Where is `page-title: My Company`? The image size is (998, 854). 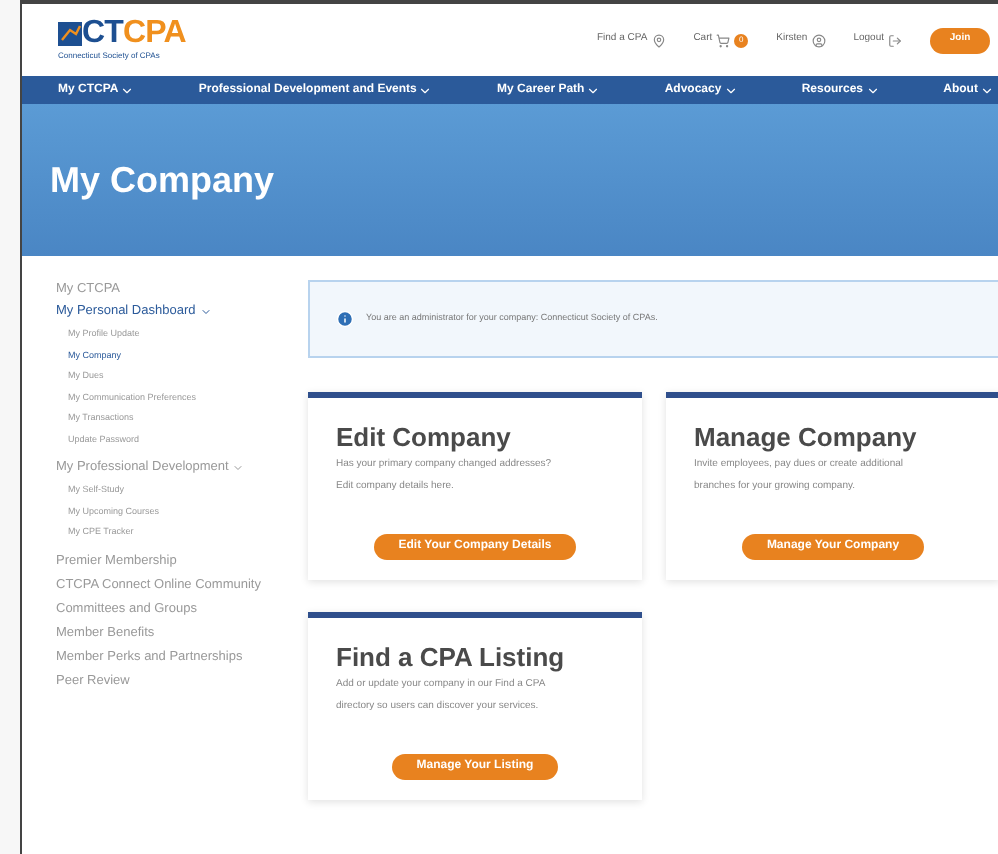
page-title: My Company is located at coordinates (162, 180).